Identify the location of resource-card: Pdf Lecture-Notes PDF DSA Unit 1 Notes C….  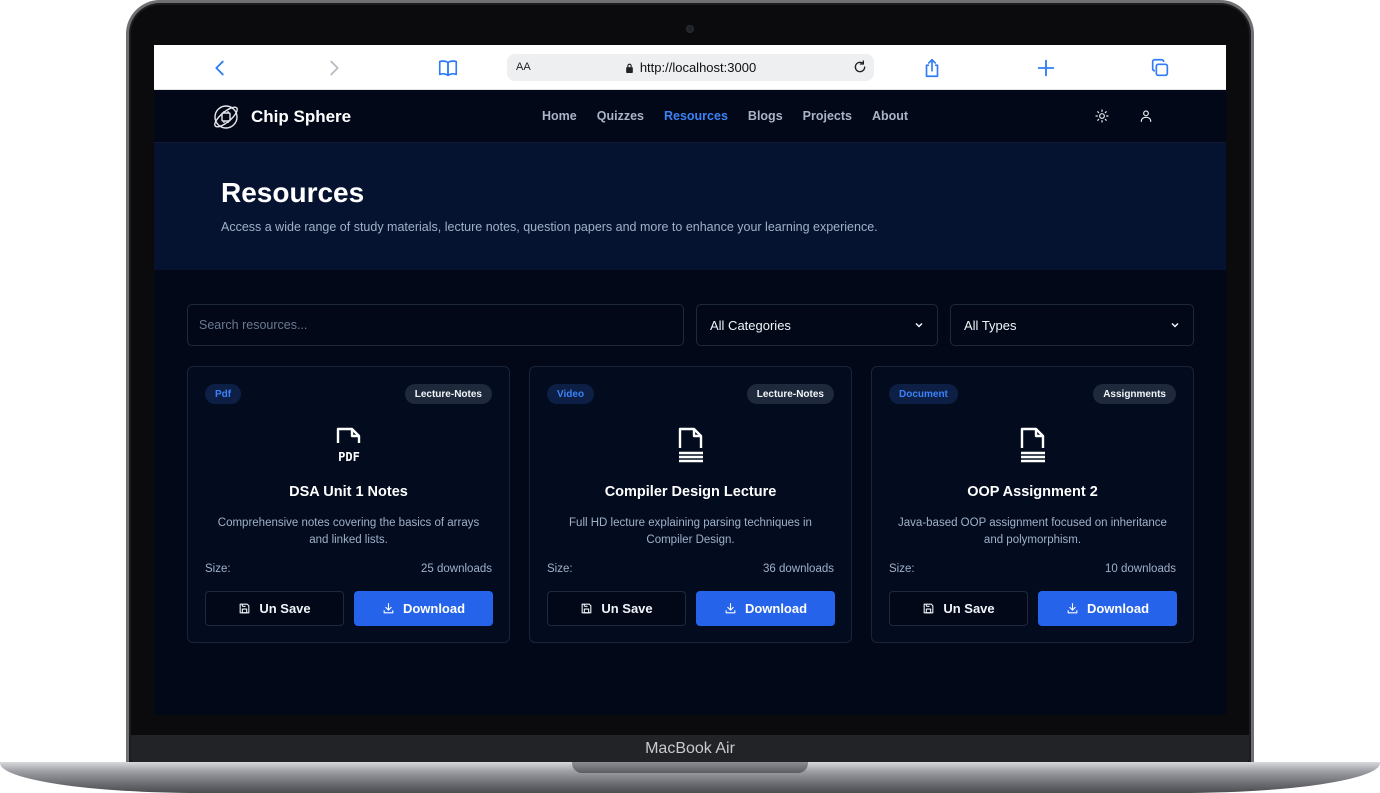
(348, 504).